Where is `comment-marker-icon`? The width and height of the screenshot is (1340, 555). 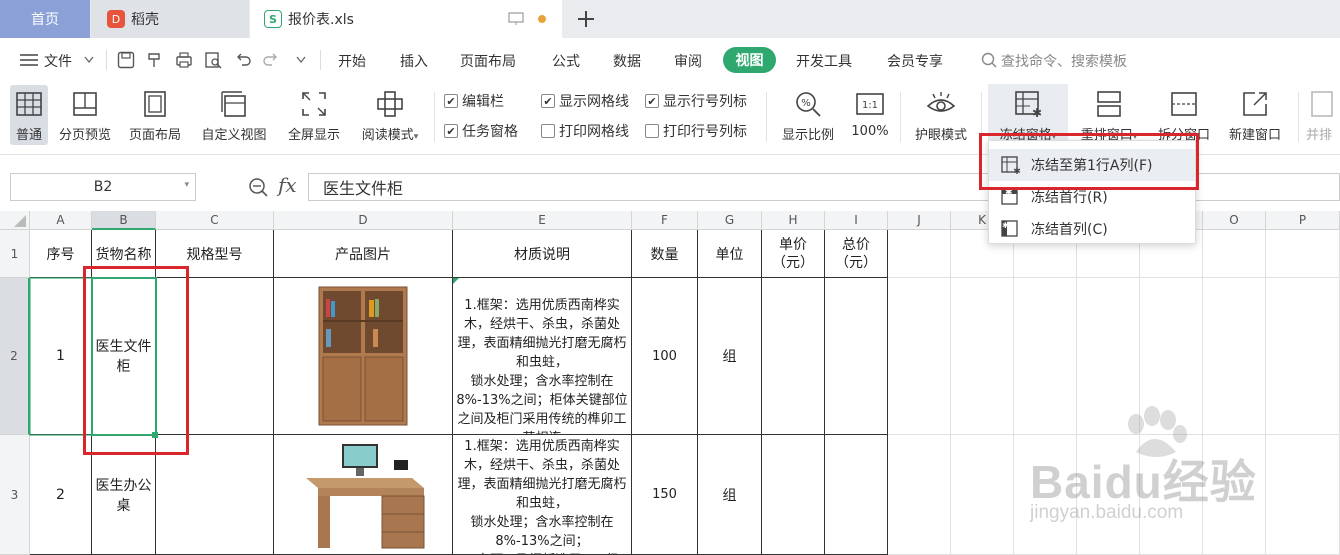 comment-marker-icon is located at coordinates (456, 281).